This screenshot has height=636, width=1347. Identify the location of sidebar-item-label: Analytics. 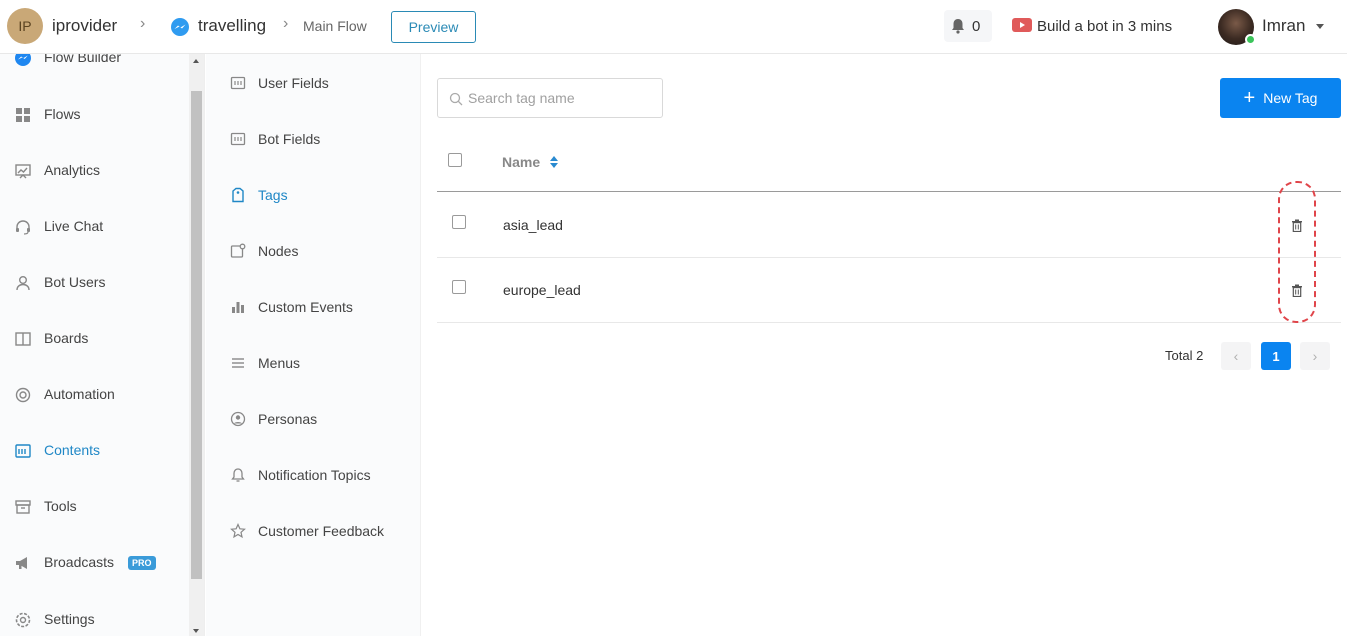
(72, 170).